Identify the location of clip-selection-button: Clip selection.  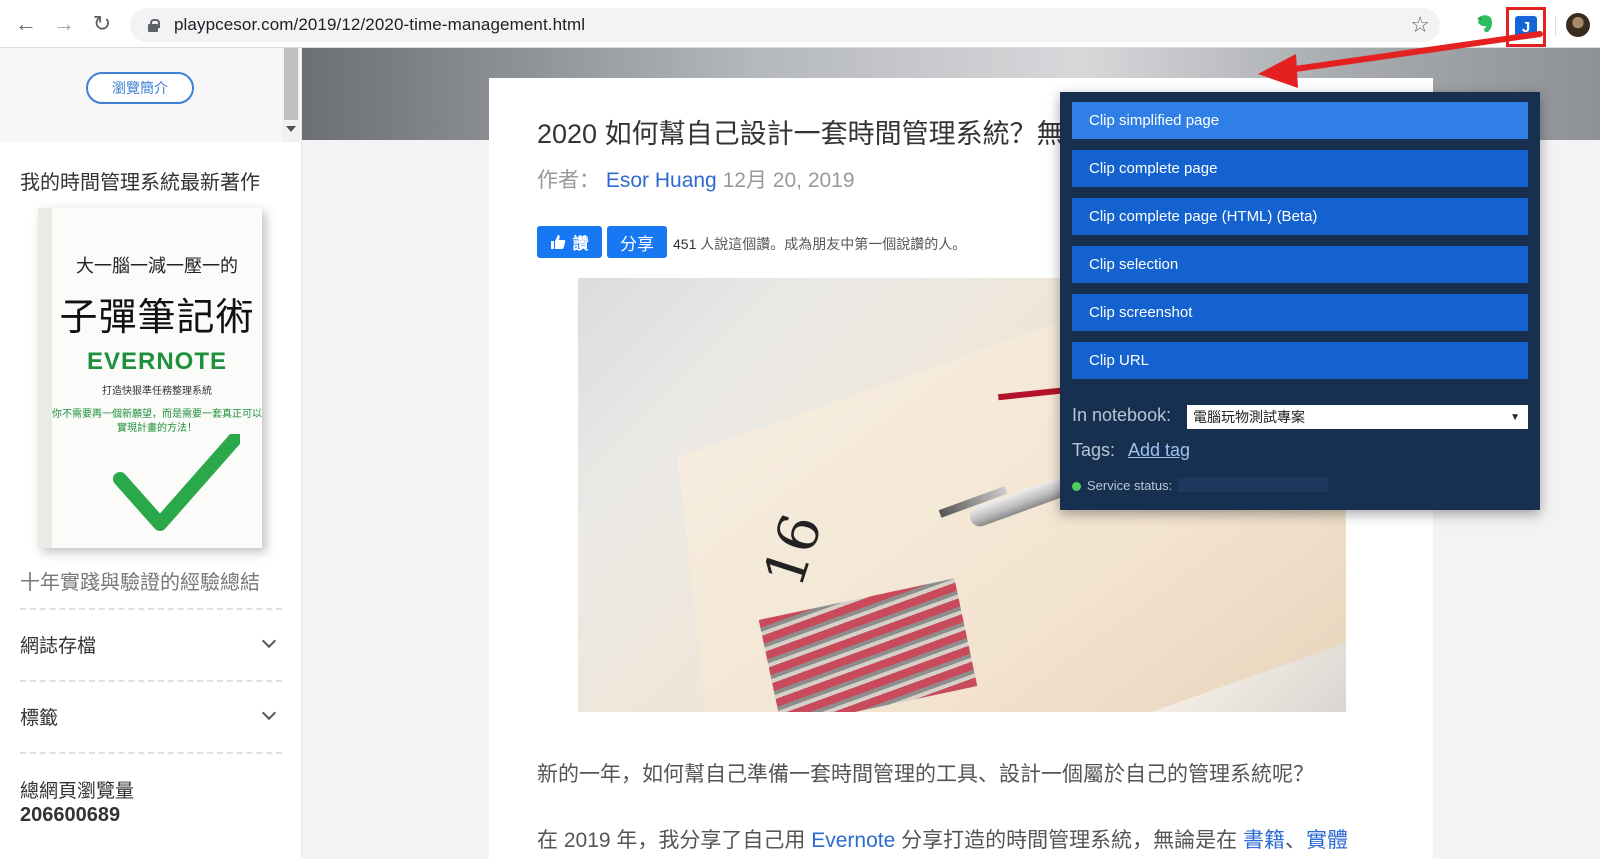
(1300, 264).